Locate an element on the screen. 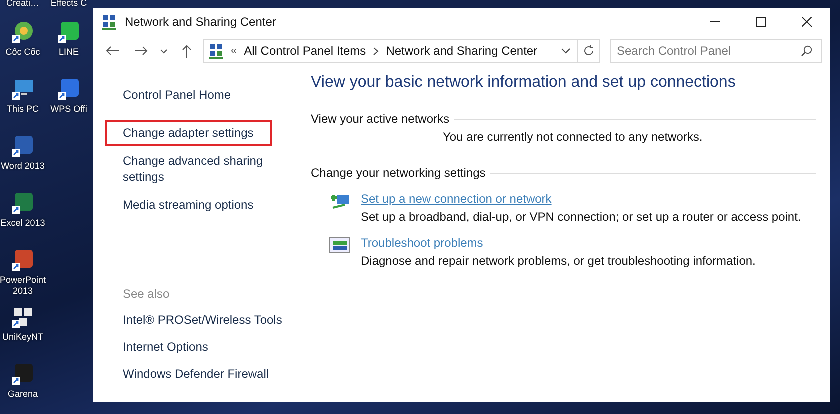 Image resolution: width=840 pixels, height=414 pixels. desktop-icon-label: Word 2013 is located at coordinates (23, 166).